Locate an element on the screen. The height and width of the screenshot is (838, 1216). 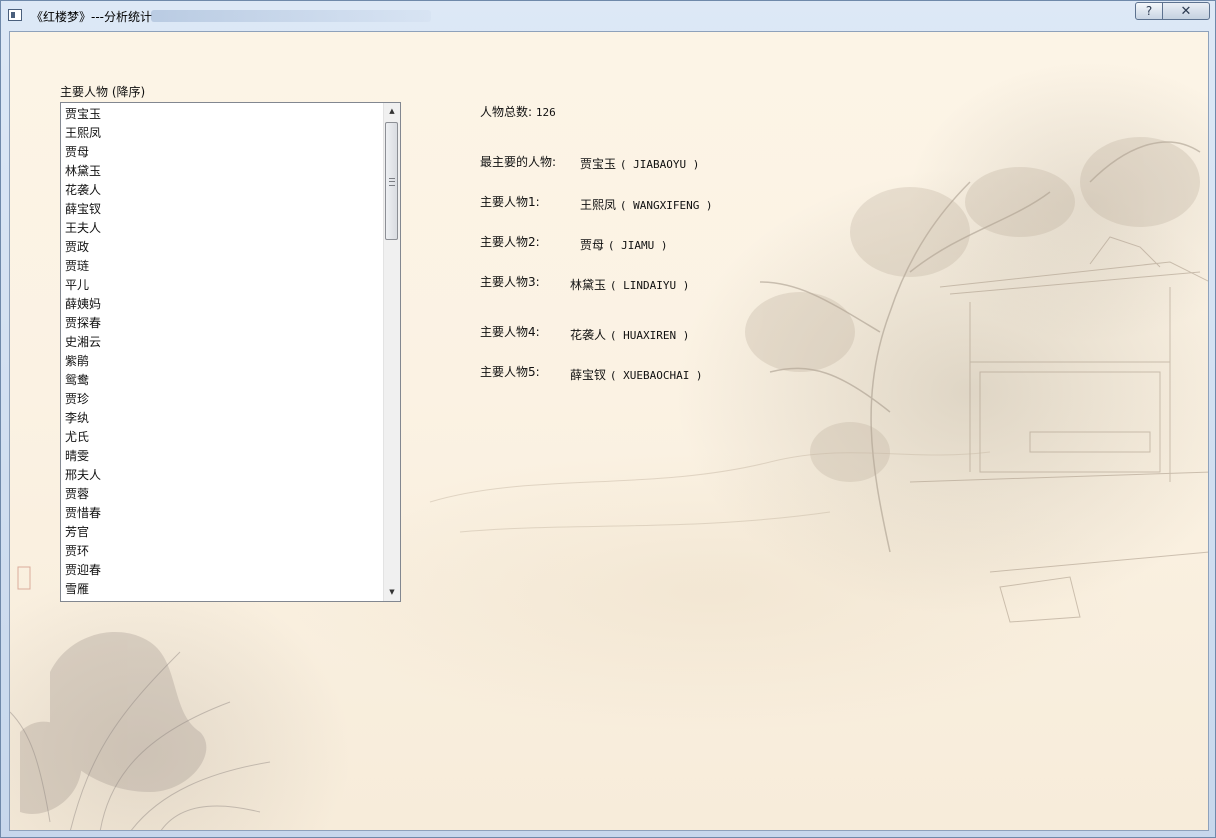
list-item: 贾环 is located at coordinates (222, 551).